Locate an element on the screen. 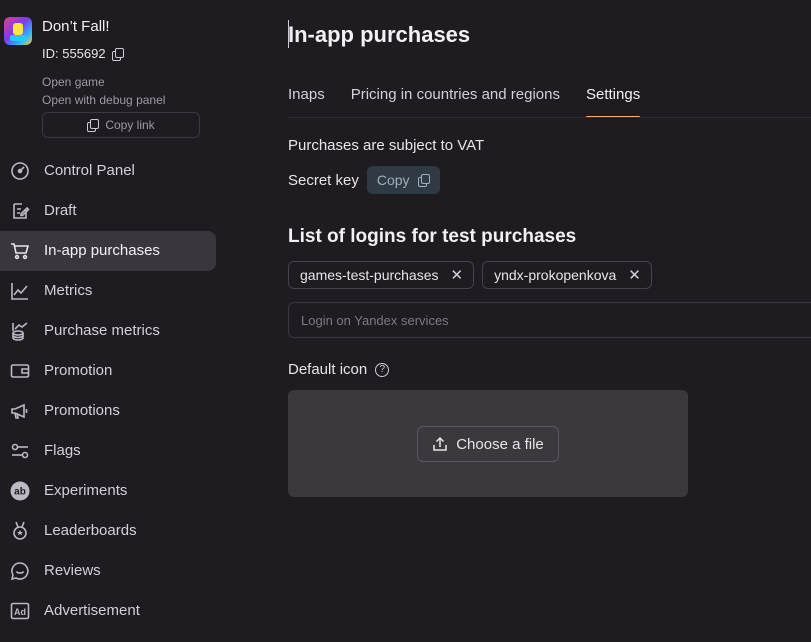 The height and width of the screenshot is (642, 811). game-id: ID: 555692 is located at coordinates (83, 53).